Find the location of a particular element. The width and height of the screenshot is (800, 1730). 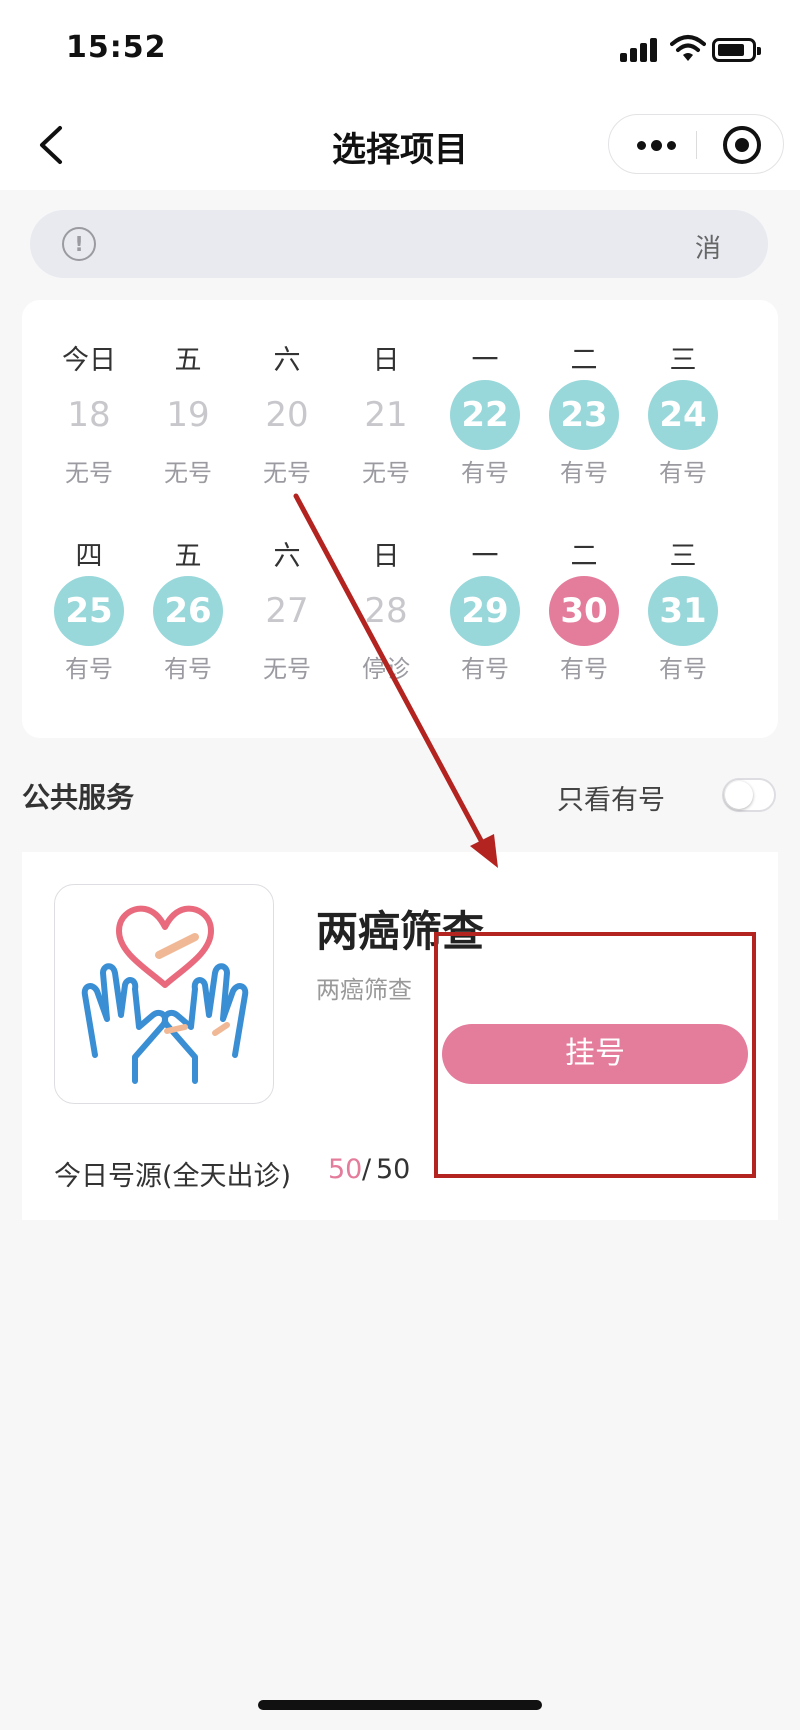

more-icon is located at coordinates (657, 145).